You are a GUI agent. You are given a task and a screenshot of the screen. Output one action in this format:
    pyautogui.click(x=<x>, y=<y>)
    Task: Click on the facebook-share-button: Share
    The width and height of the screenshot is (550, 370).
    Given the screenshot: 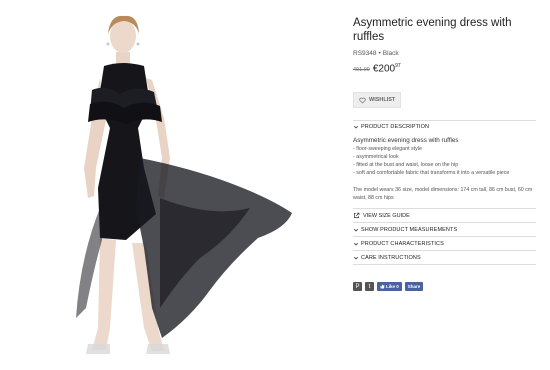 What is the action you would take?
    pyautogui.click(x=414, y=287)
    